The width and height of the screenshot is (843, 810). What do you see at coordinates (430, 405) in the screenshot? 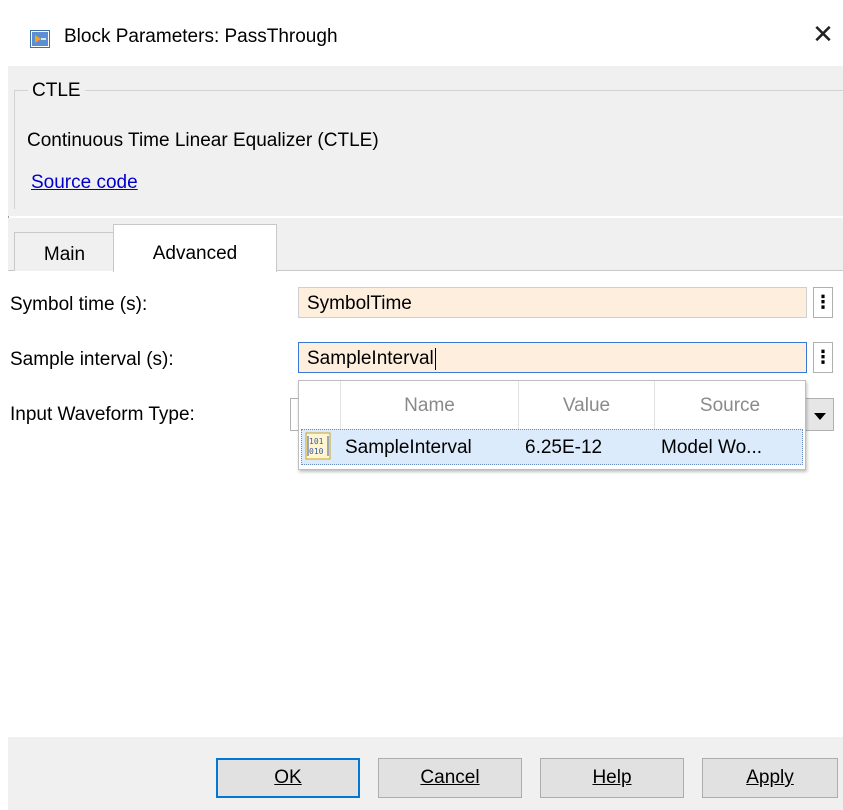
I see `column-header-name: Name` at bounding box center [430, 405].